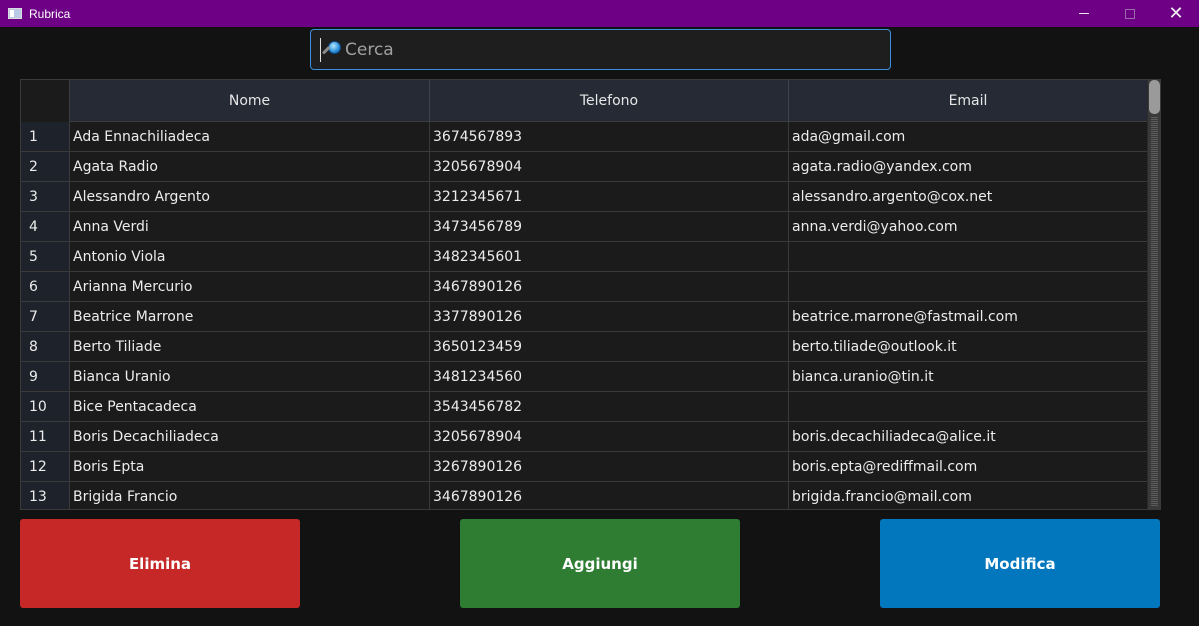  I want to click on cell-nome: Arianna Mercurio, so click(250, 286).